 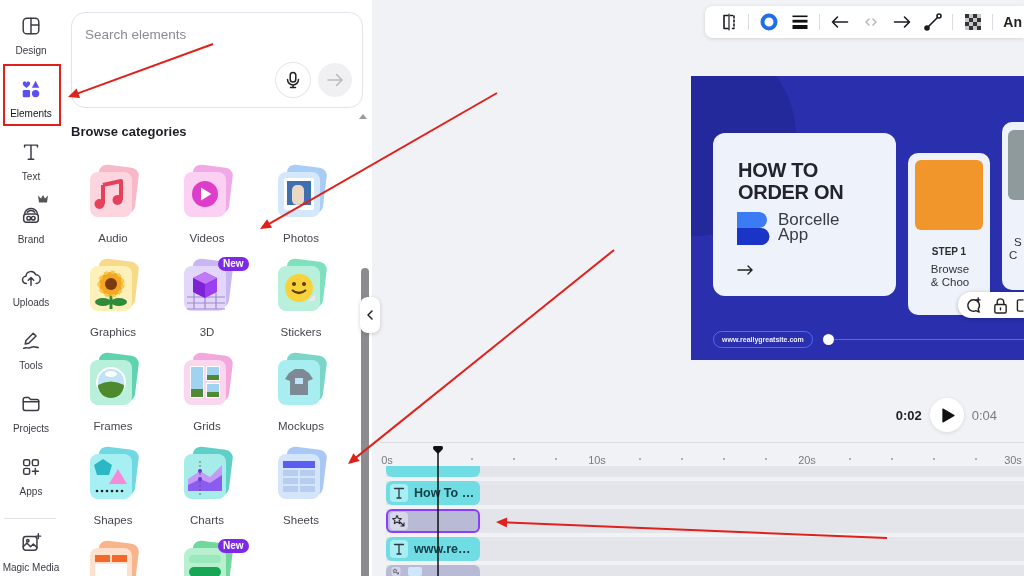 I want to click on sidebar-item: Magic Media, so click(x=31, y=551).